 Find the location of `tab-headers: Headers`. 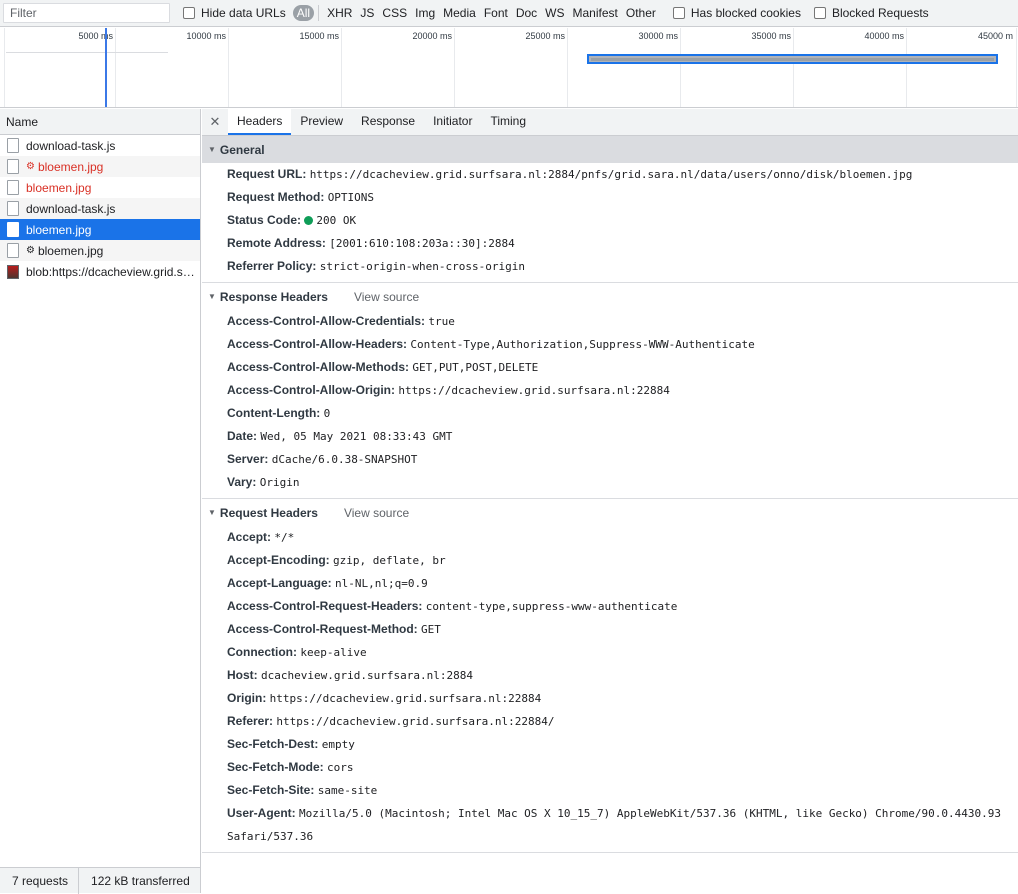

tab-headers: Headers is located at coordinates (260, 122).